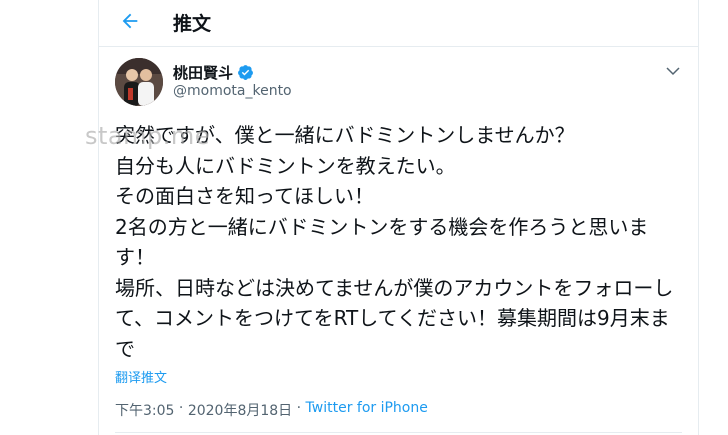 The image size is (728, 435). I want to click on top-bar: 推文, so click(398, 23).